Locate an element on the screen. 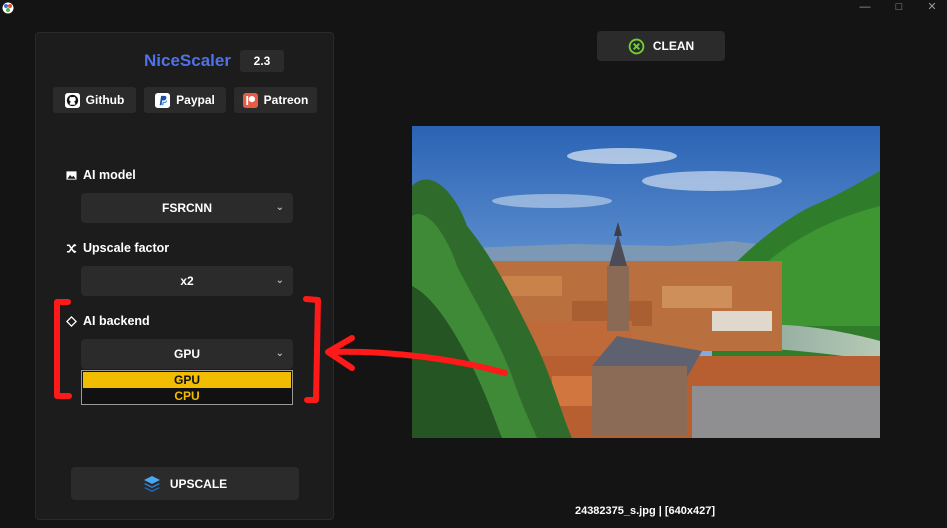 The width and height of the screenshot is (947, 528). ai-model-value: FSRCNN is located at coordinates (187, 208).